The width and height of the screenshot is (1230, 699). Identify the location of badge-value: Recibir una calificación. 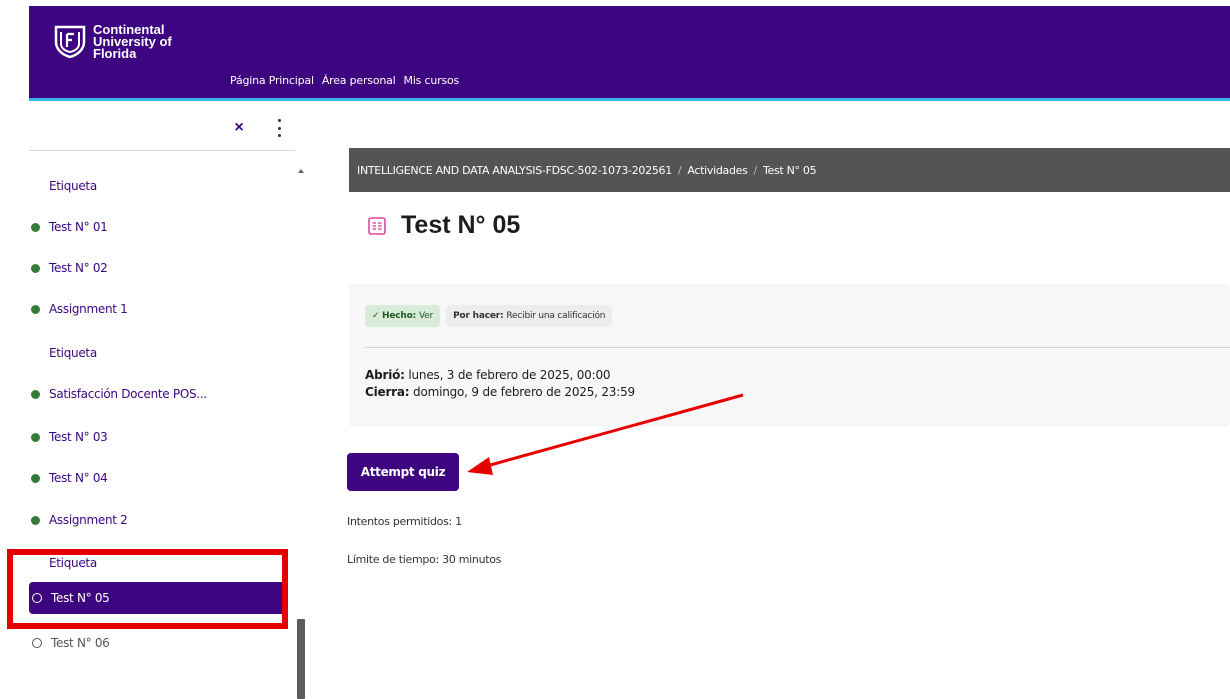
(556, 316).